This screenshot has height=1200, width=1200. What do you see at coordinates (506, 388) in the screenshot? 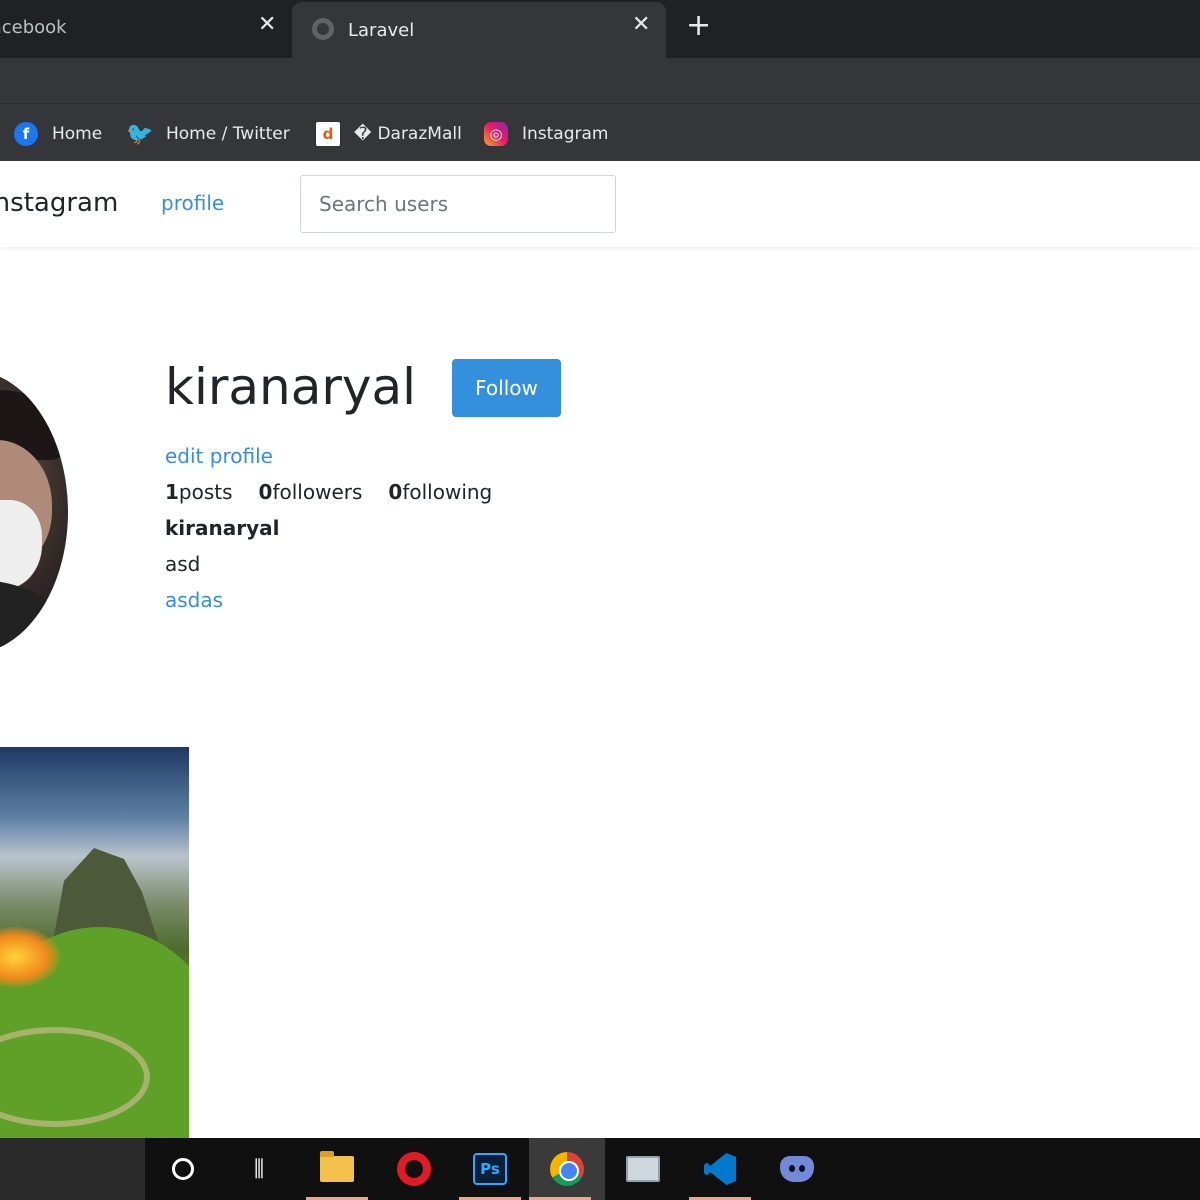
I see `follow-button: Follow` at bounding box center [506, 388].